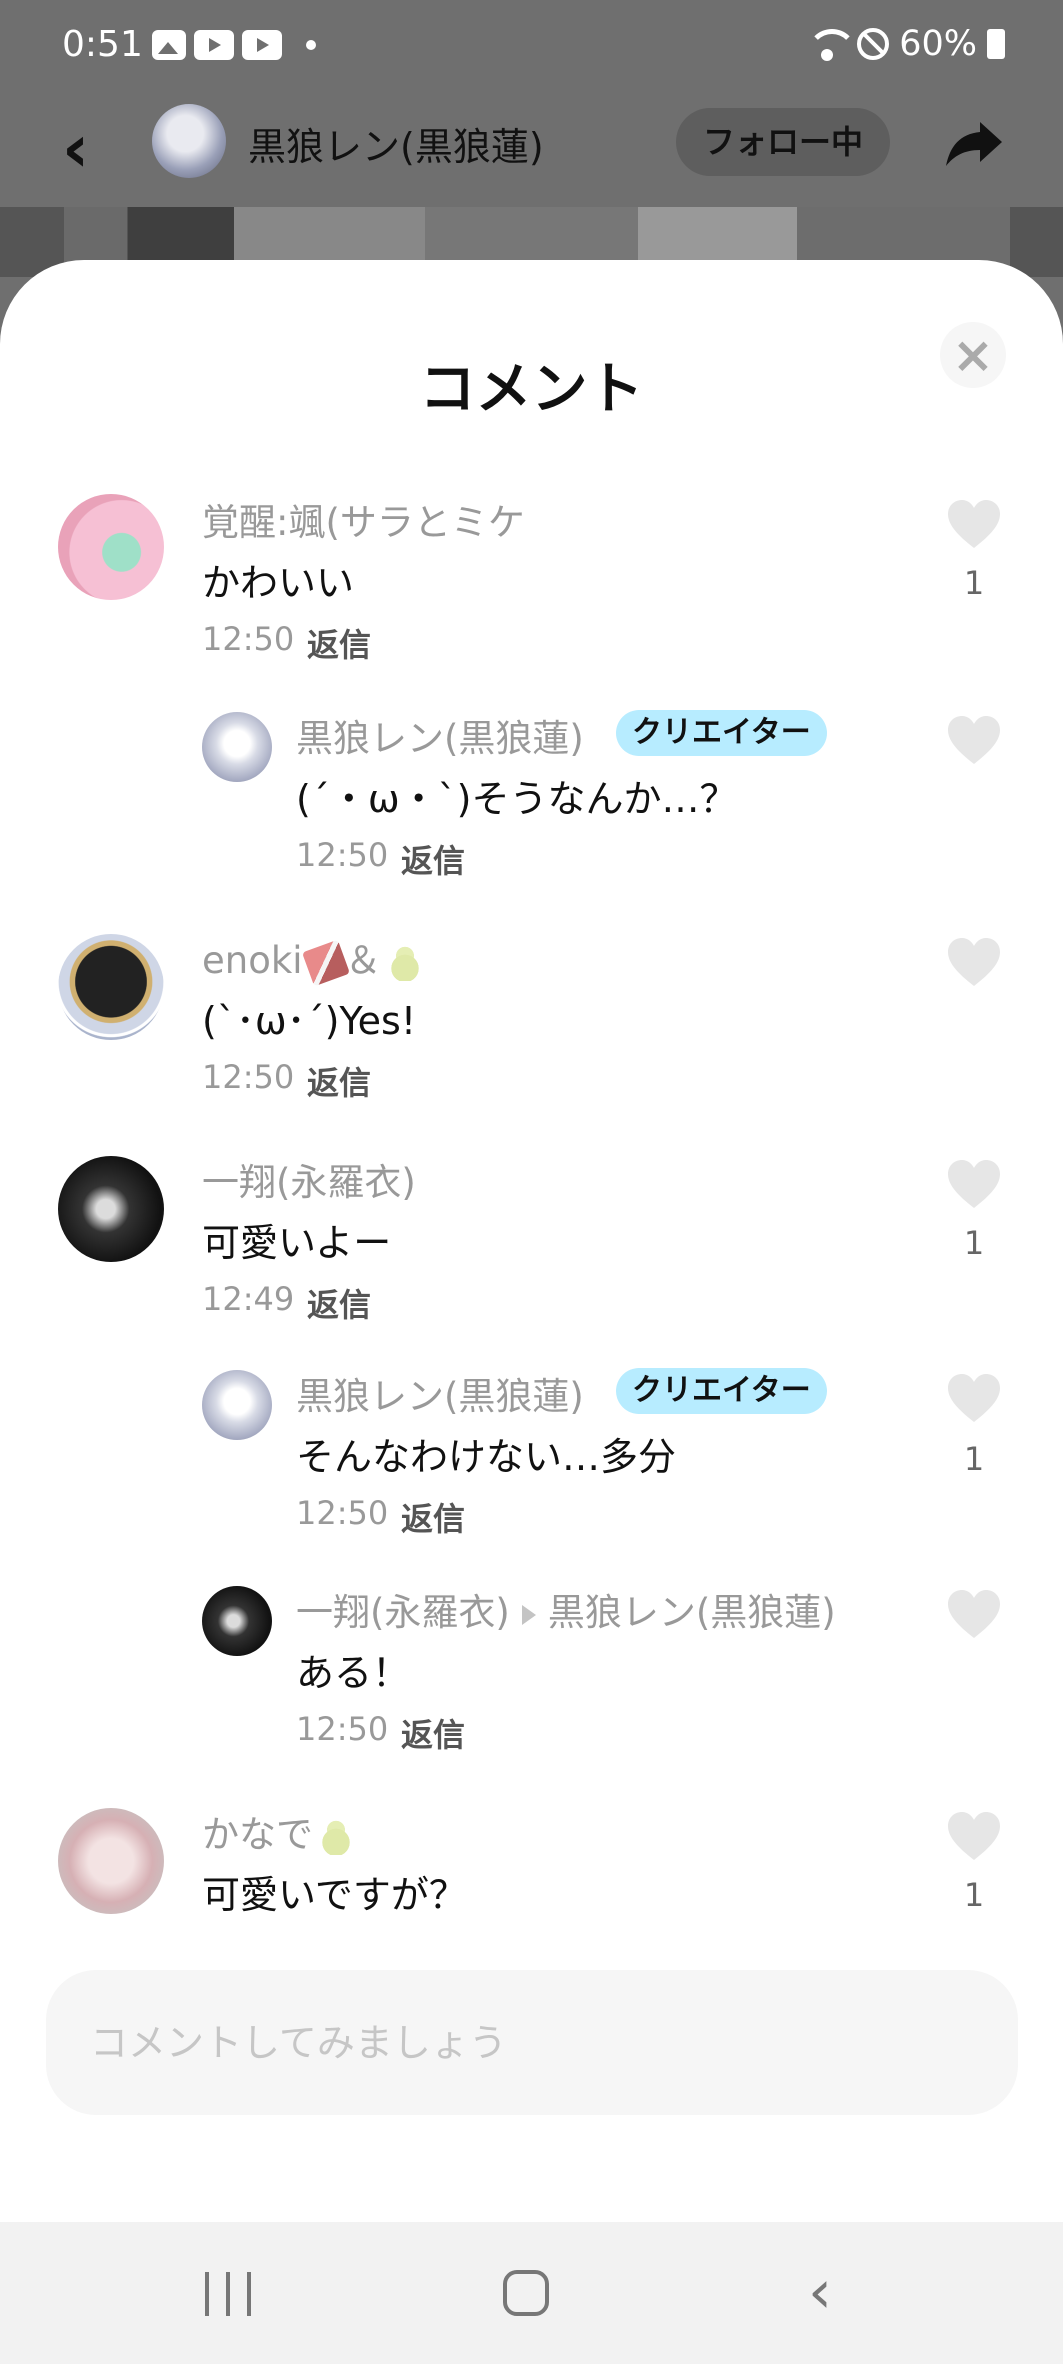  I want to click on app-header: ‹ 黒狼レン(黒狼蓮) フォロー中, so click(531, 149).